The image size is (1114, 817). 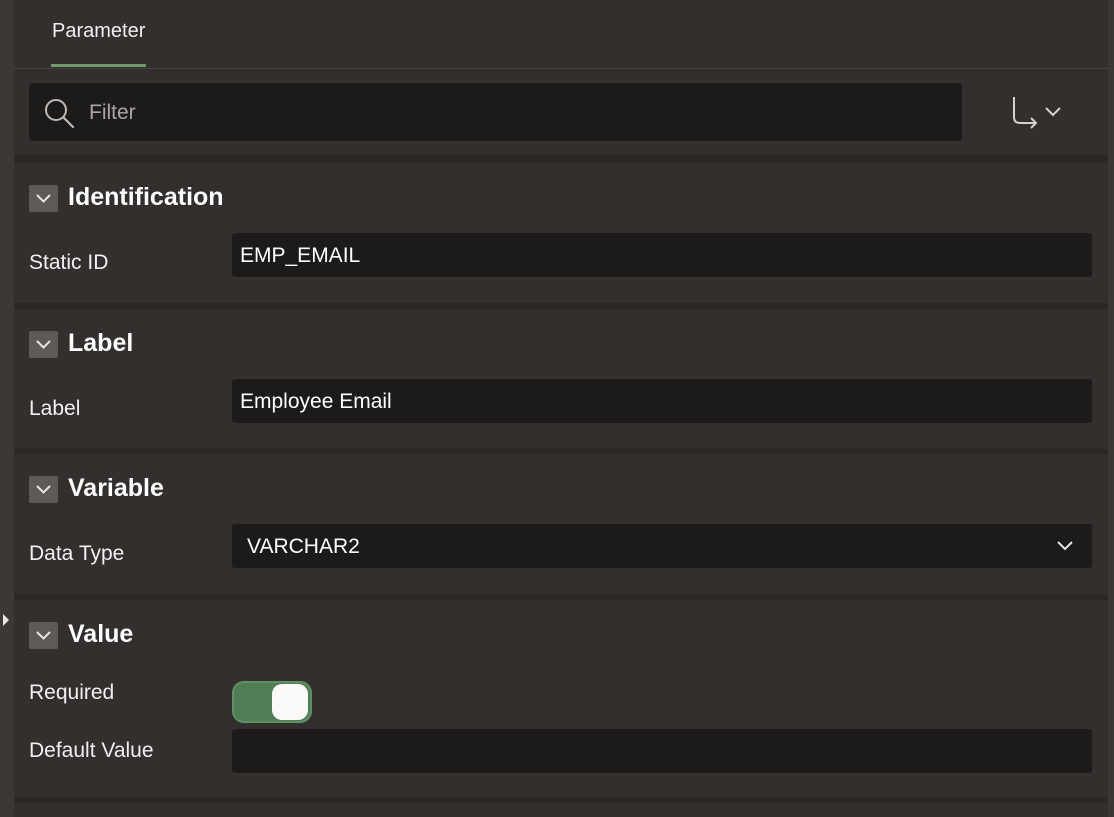 I want to click on section-title: Identification, so click(x=146, y=197).